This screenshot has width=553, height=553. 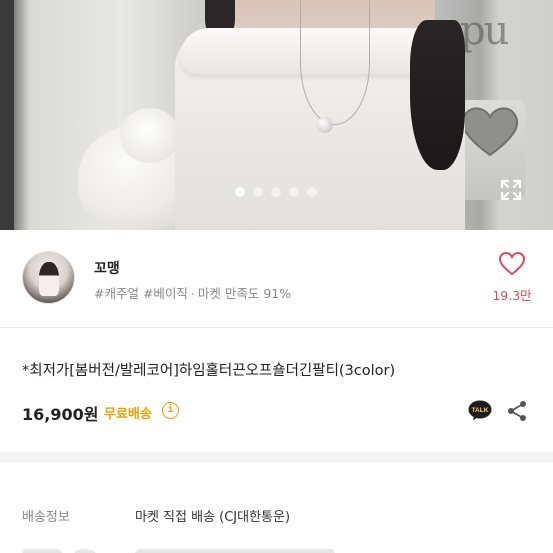 I want to click on seller-satisfaction: 마켓 만족도 91%, so click(x=244, y=293).